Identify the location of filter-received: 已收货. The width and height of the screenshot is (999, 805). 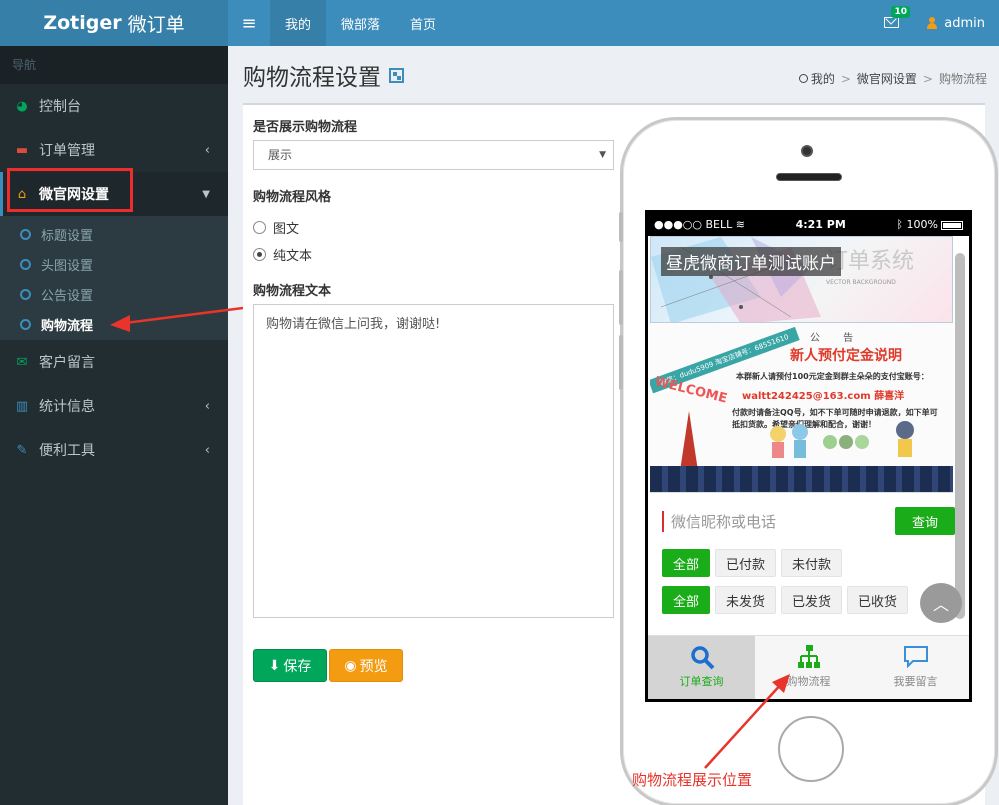
(878, 600).